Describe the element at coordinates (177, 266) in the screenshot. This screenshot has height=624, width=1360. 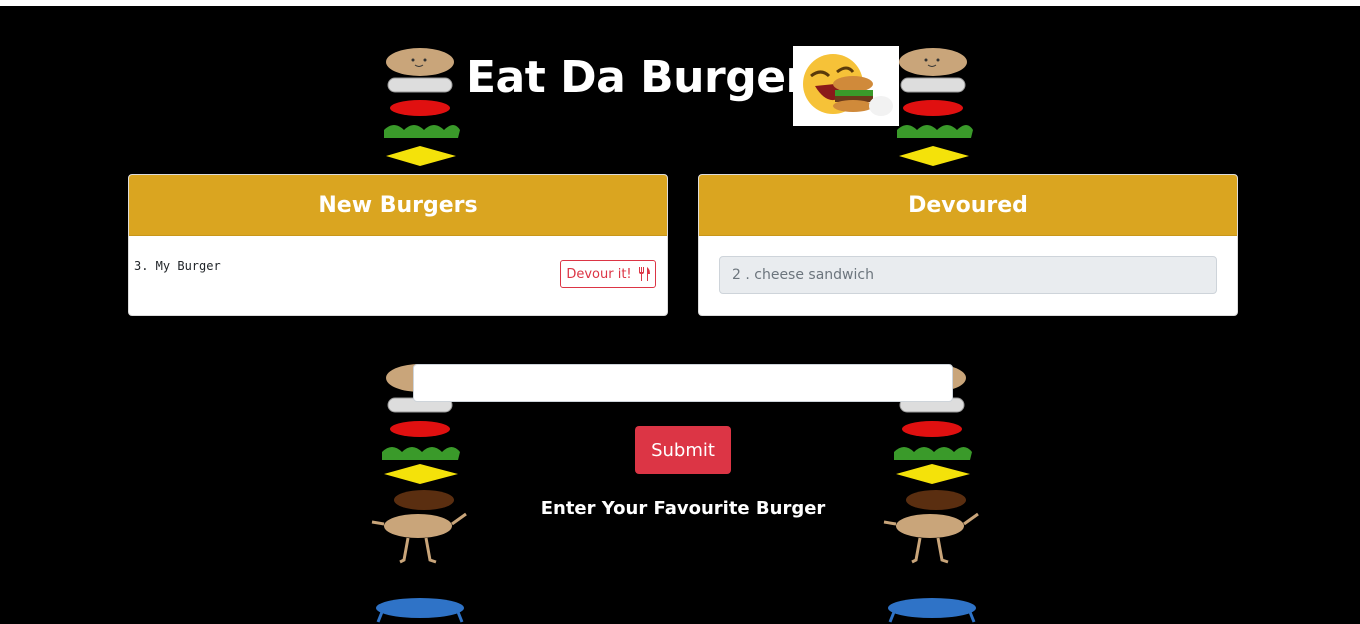
I see `burger-item-label: 3. My Burger` at that location.